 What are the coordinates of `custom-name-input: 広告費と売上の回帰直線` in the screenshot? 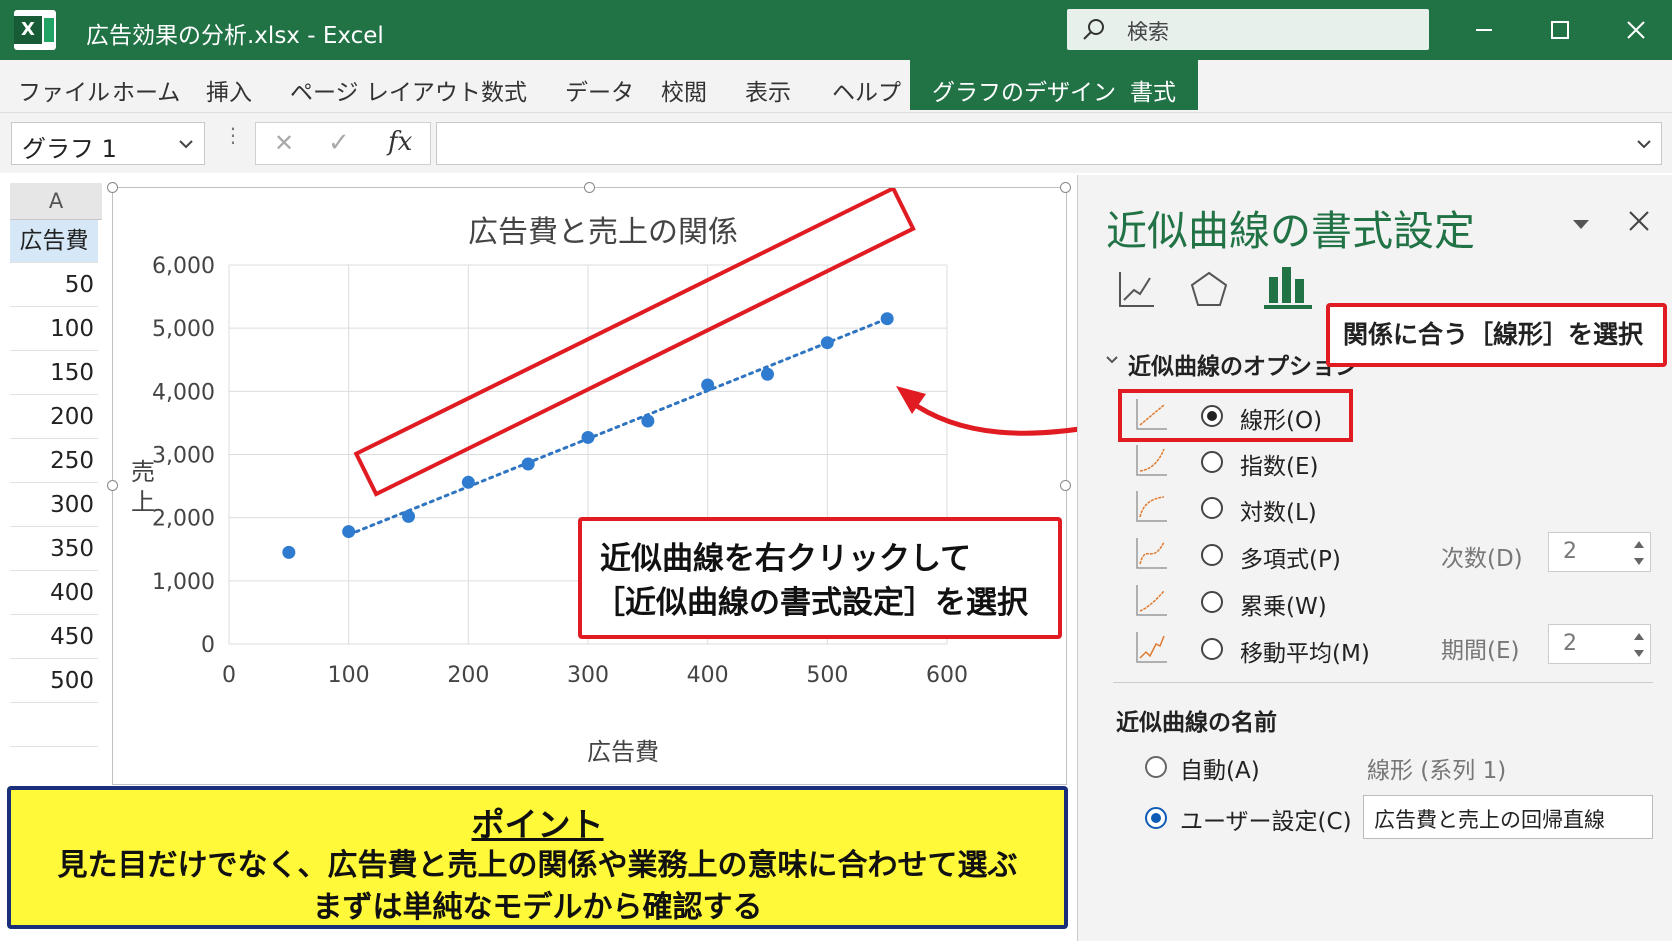 It's located at (1508, 817).